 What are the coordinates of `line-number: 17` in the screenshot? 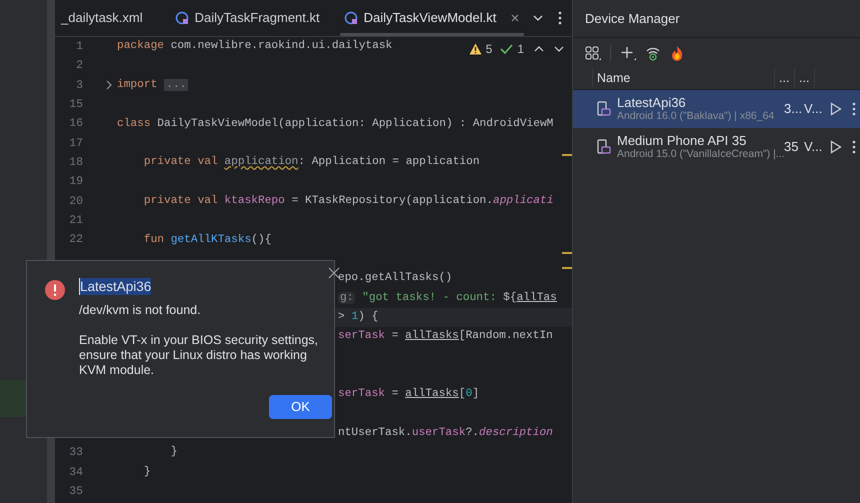 It's located at (75, 144).